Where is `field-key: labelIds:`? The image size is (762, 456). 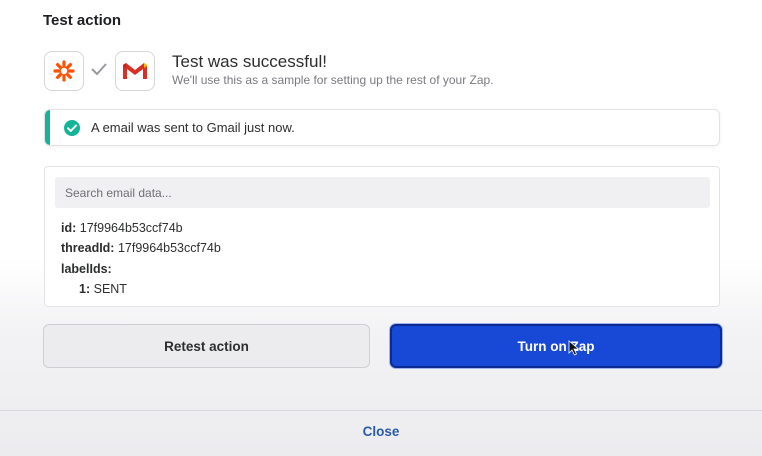 field-key: labelIds: is located at coordinates (86, 269).